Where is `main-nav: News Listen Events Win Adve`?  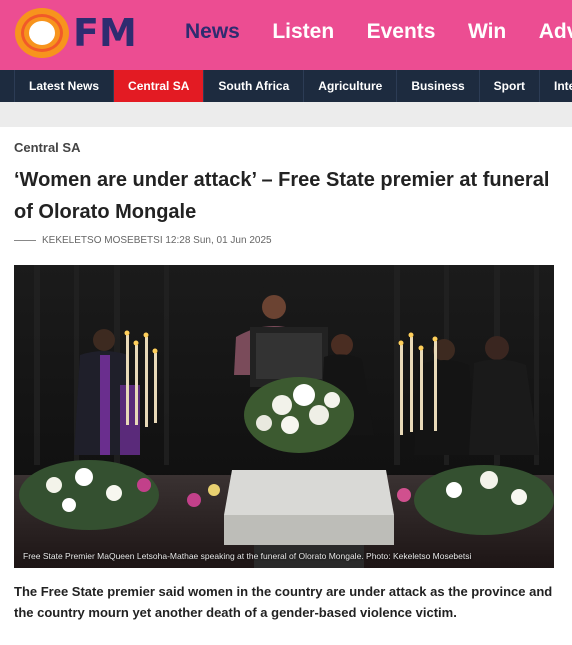
main-nav: News Listen Events Win Adve is located at coordinates (378, 36).